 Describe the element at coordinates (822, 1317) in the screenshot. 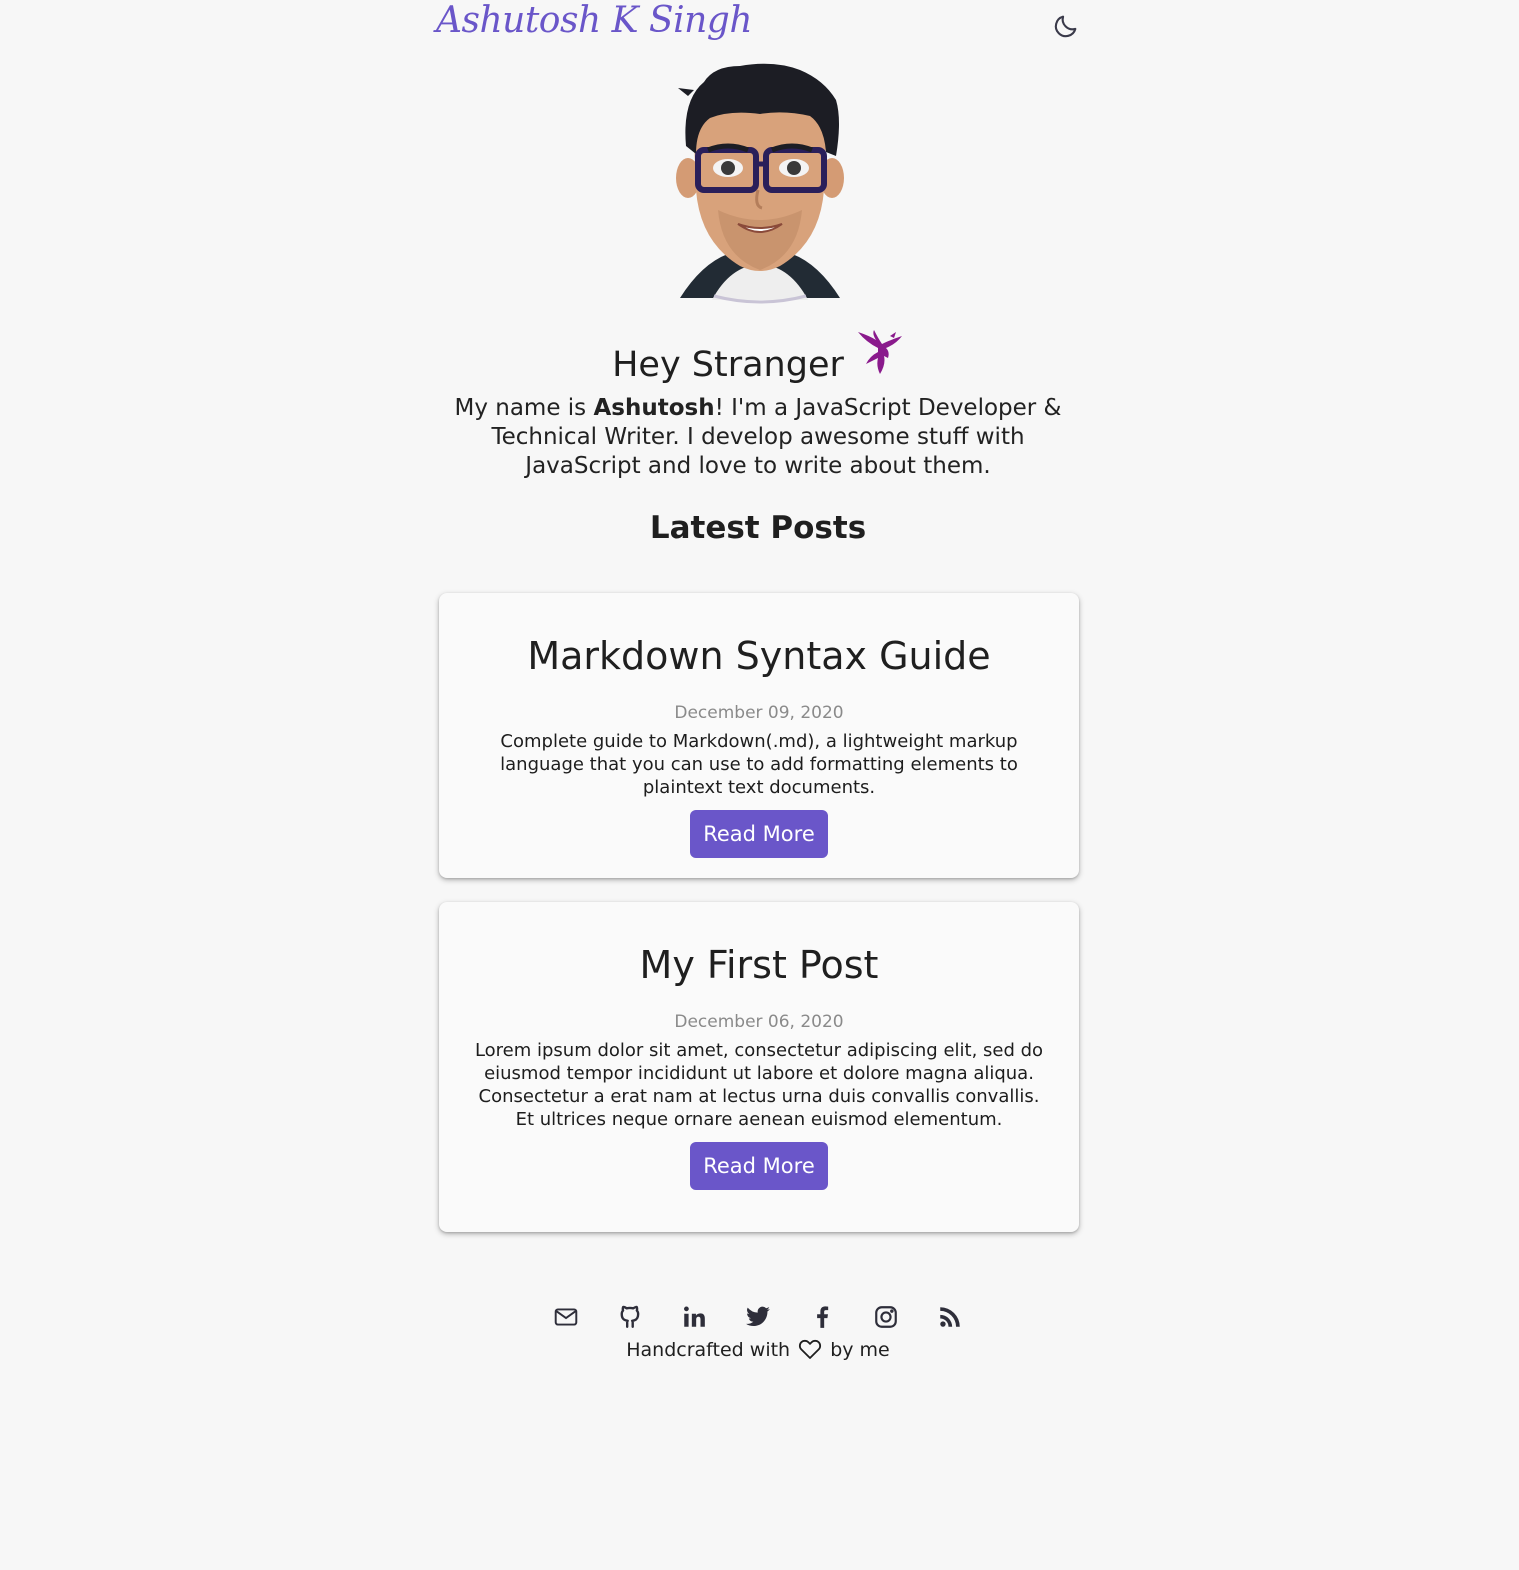

I see `facebook-icon` at that location.